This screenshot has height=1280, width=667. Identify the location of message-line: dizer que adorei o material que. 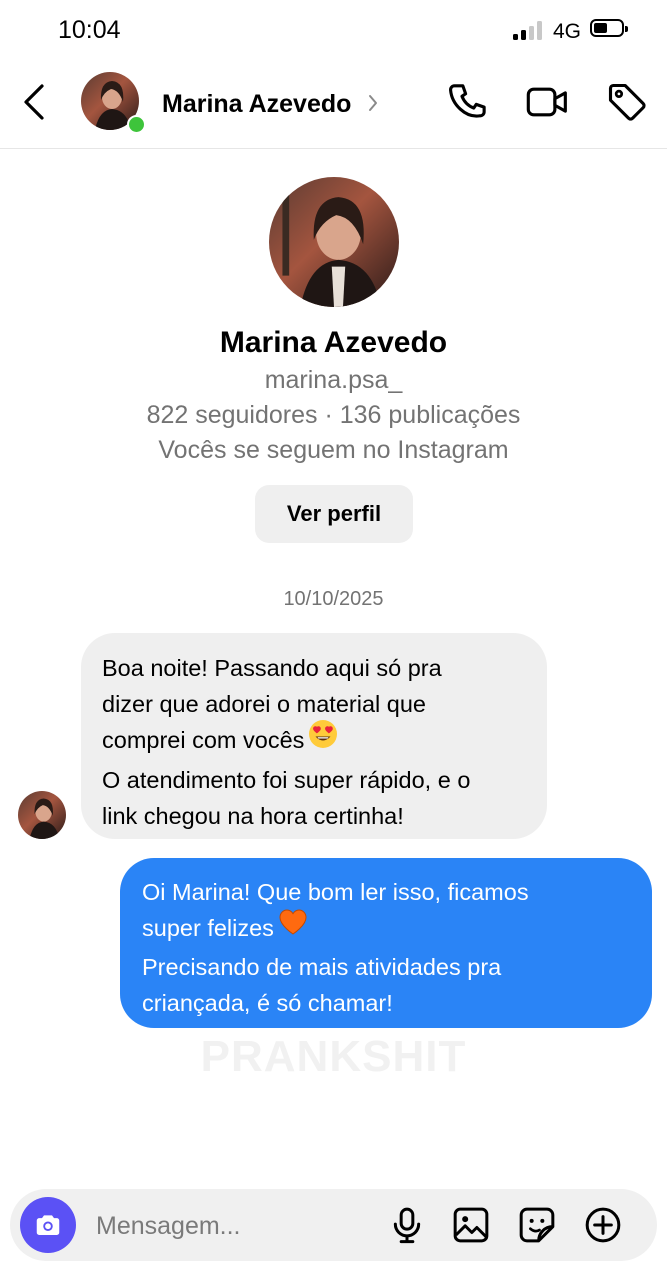
(264, 704).